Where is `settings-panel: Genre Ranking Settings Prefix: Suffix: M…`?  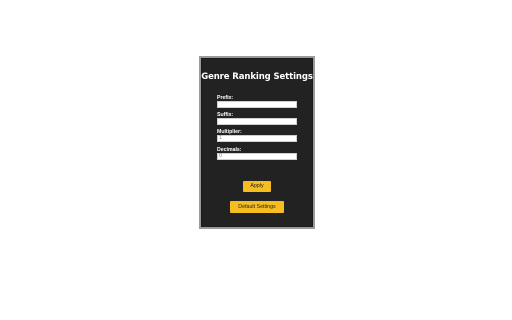
settings-panel: Genre Ranking Settings Prefix: Suffix: M… is located at coordinates (257, 142).